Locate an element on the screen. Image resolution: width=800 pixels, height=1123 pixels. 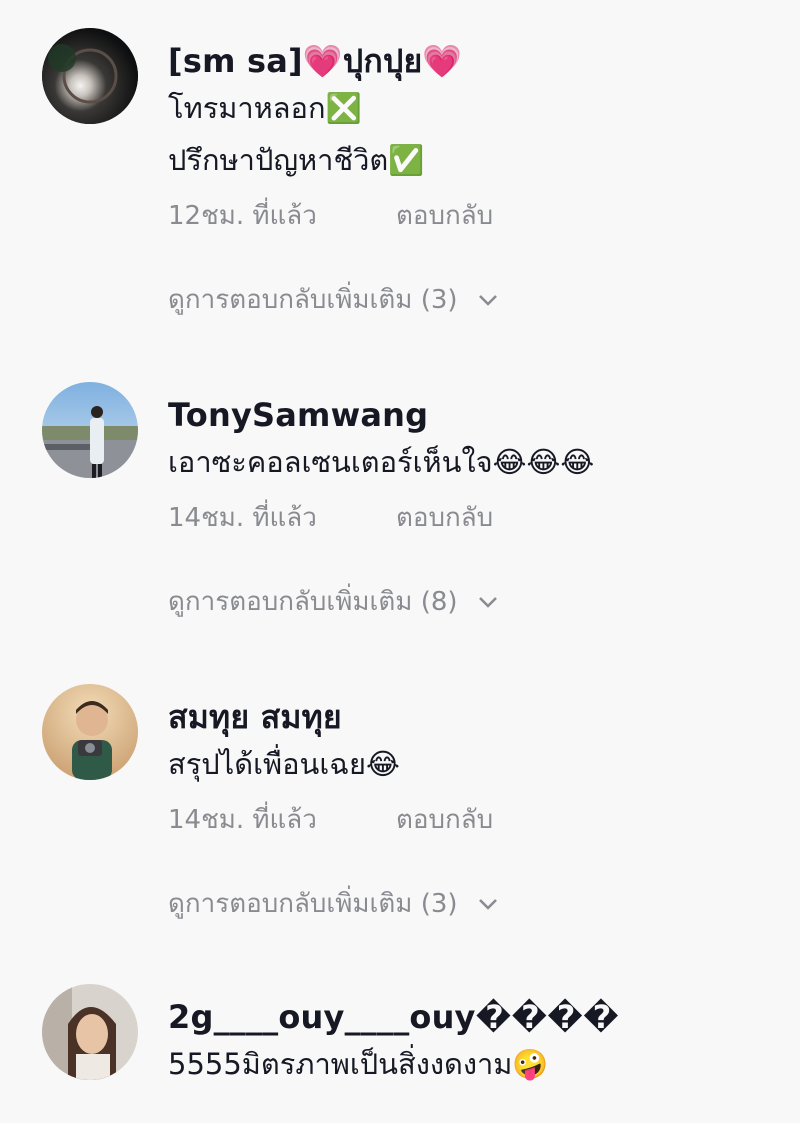
comment-text: โทรมาหลอก❎ ปรึกษาปัญหาชีวิต✅ is located at coordinates (296, 134).